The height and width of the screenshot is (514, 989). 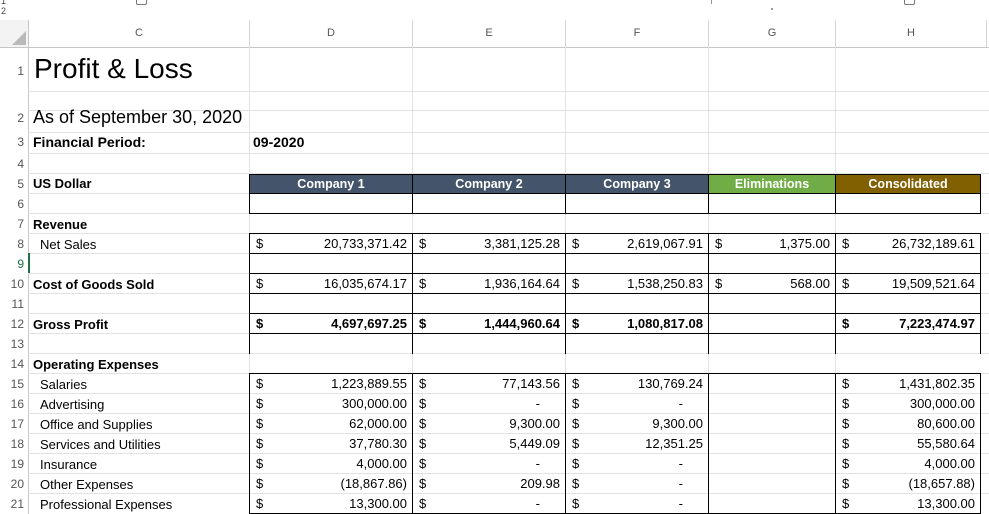 I want to click on header-company-2: Company 2, so click(x=489, y=184).